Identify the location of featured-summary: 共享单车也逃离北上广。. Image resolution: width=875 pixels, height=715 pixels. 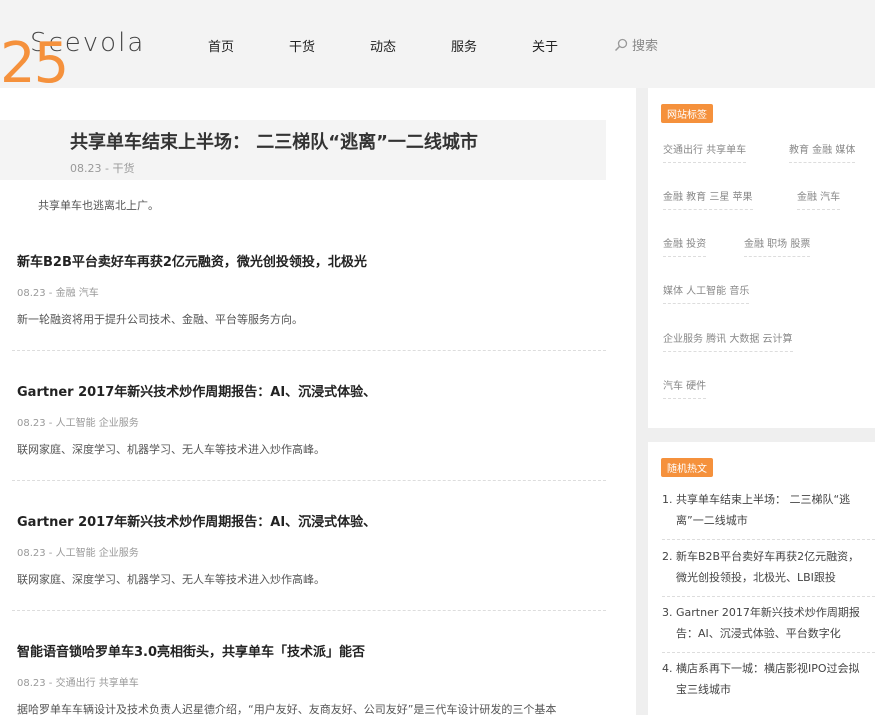
(98, 205).